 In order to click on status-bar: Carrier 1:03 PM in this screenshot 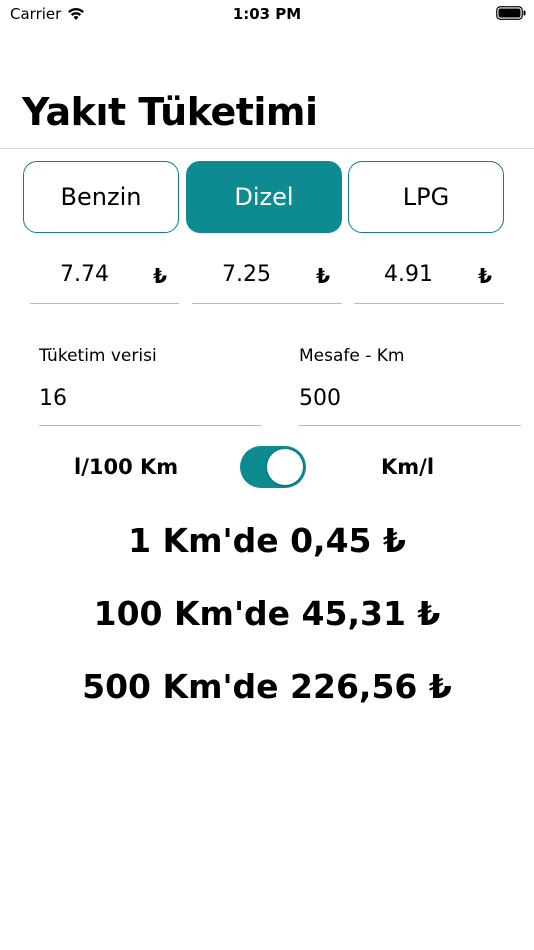, I will do `click(267, 15)`.